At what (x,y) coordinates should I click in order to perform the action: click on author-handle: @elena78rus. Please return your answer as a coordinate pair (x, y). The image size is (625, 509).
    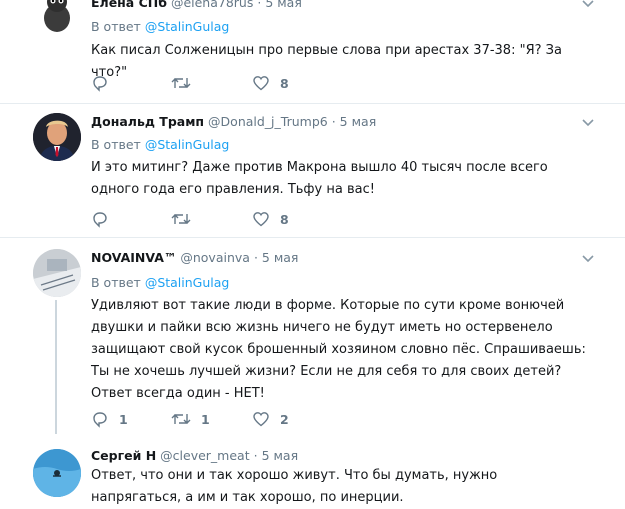
    Looking at the image, I should click on (212, 5).